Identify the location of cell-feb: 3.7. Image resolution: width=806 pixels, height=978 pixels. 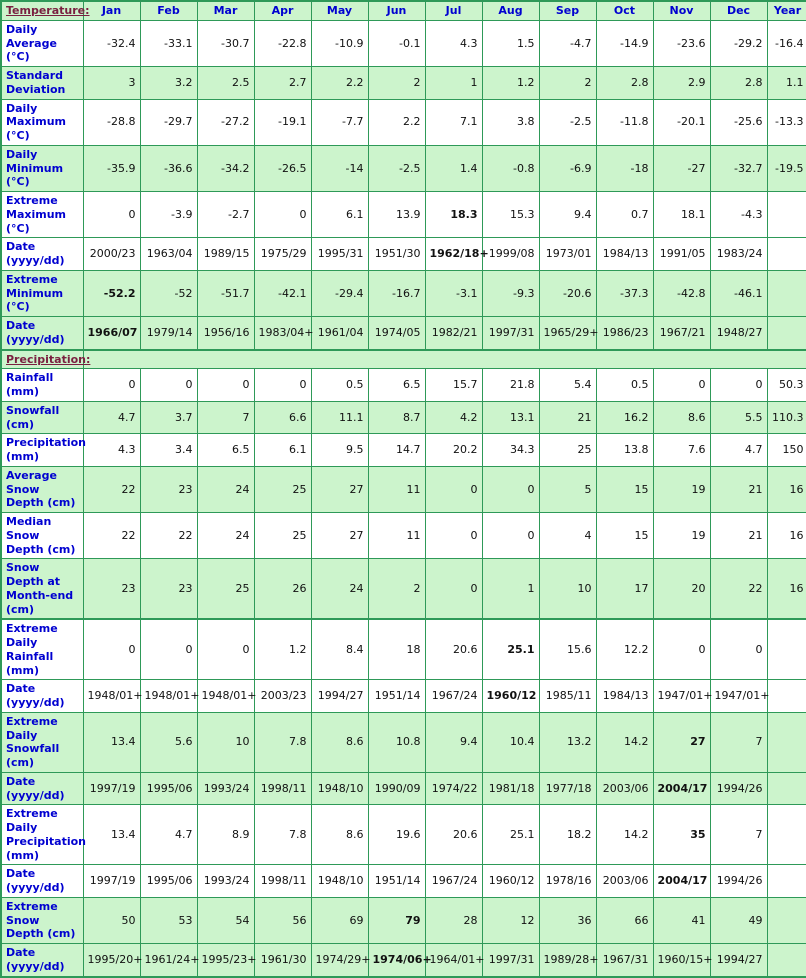
(168, 417).